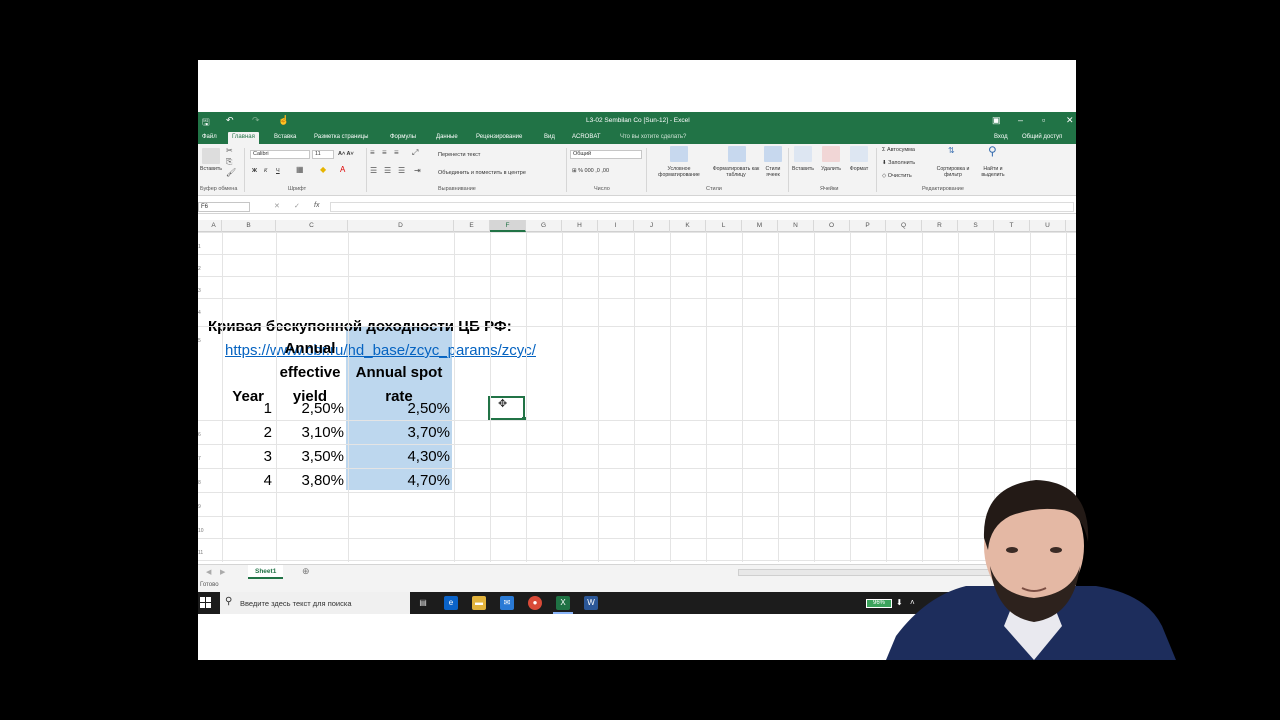 The image size is (1280, 720). What do you see at coordinates (316, 205) in the screenshot?
I see `insert-function-icon: fx` at bounding box center [316, 205].